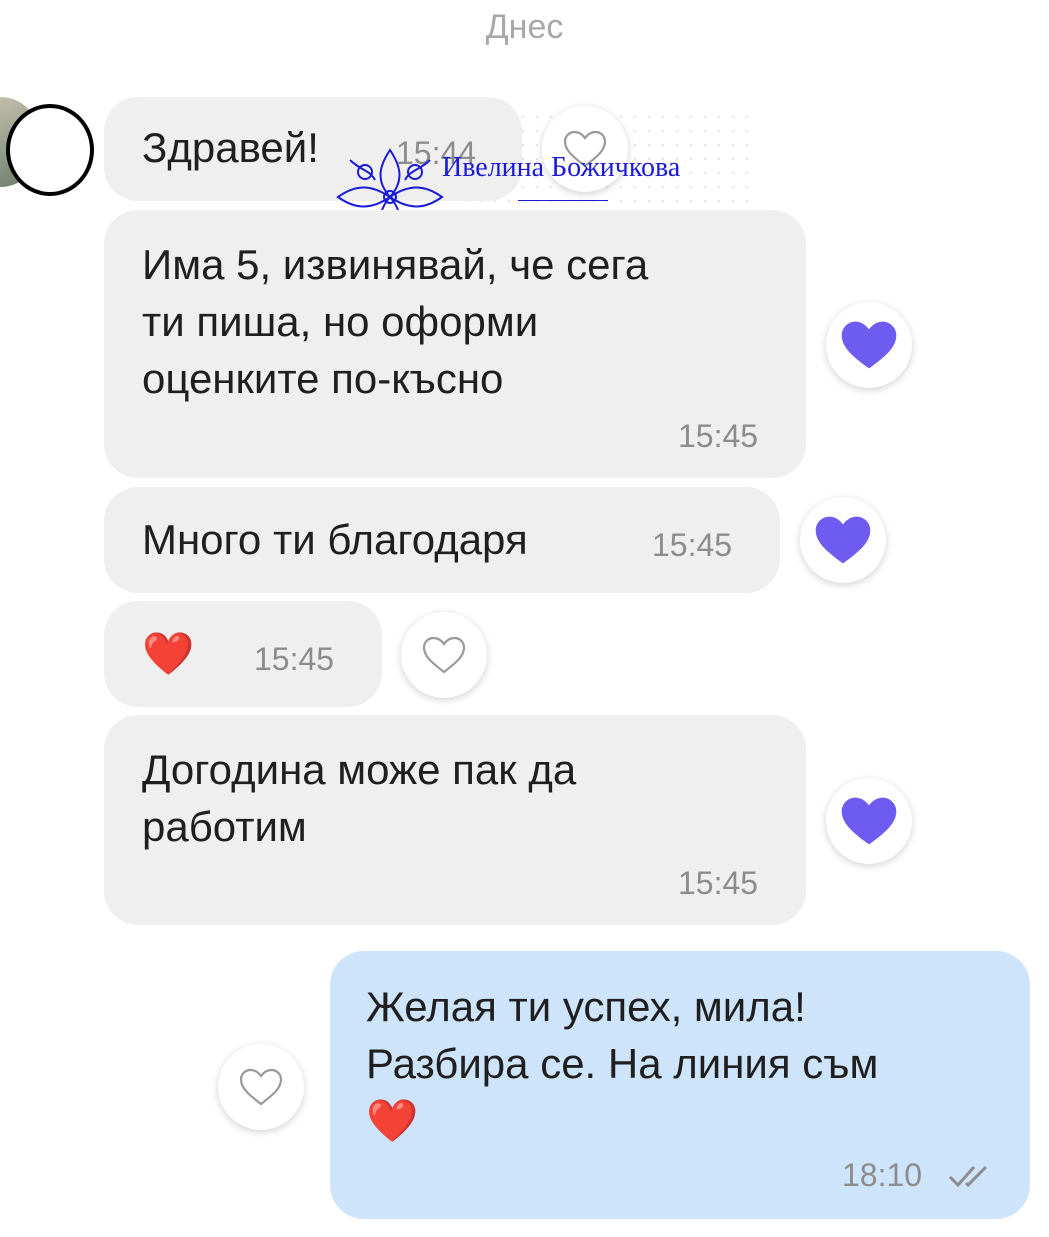 The width and height of the screenshot is (1049, 1237). I want to click on incoming-message-bubble: Много ти благодаря 15:45, so click(442, 540).